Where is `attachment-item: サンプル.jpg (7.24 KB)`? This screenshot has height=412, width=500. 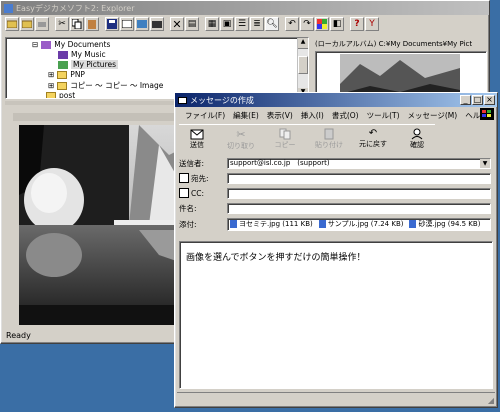
attachment-item: サンプル.jpg (7.24 KB) is located at coordinates (360, 224).